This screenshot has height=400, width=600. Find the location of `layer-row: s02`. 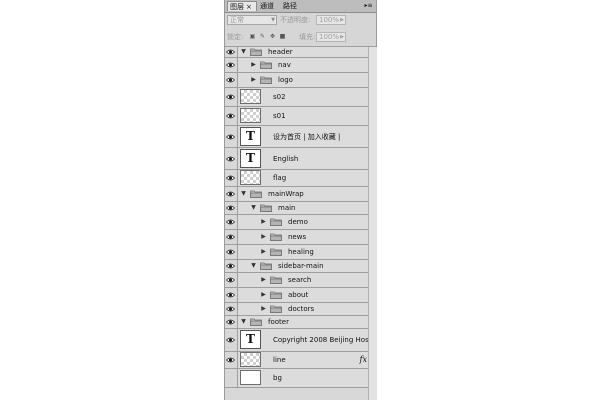

layer-row: s02 is located at coordinates (300, 97).